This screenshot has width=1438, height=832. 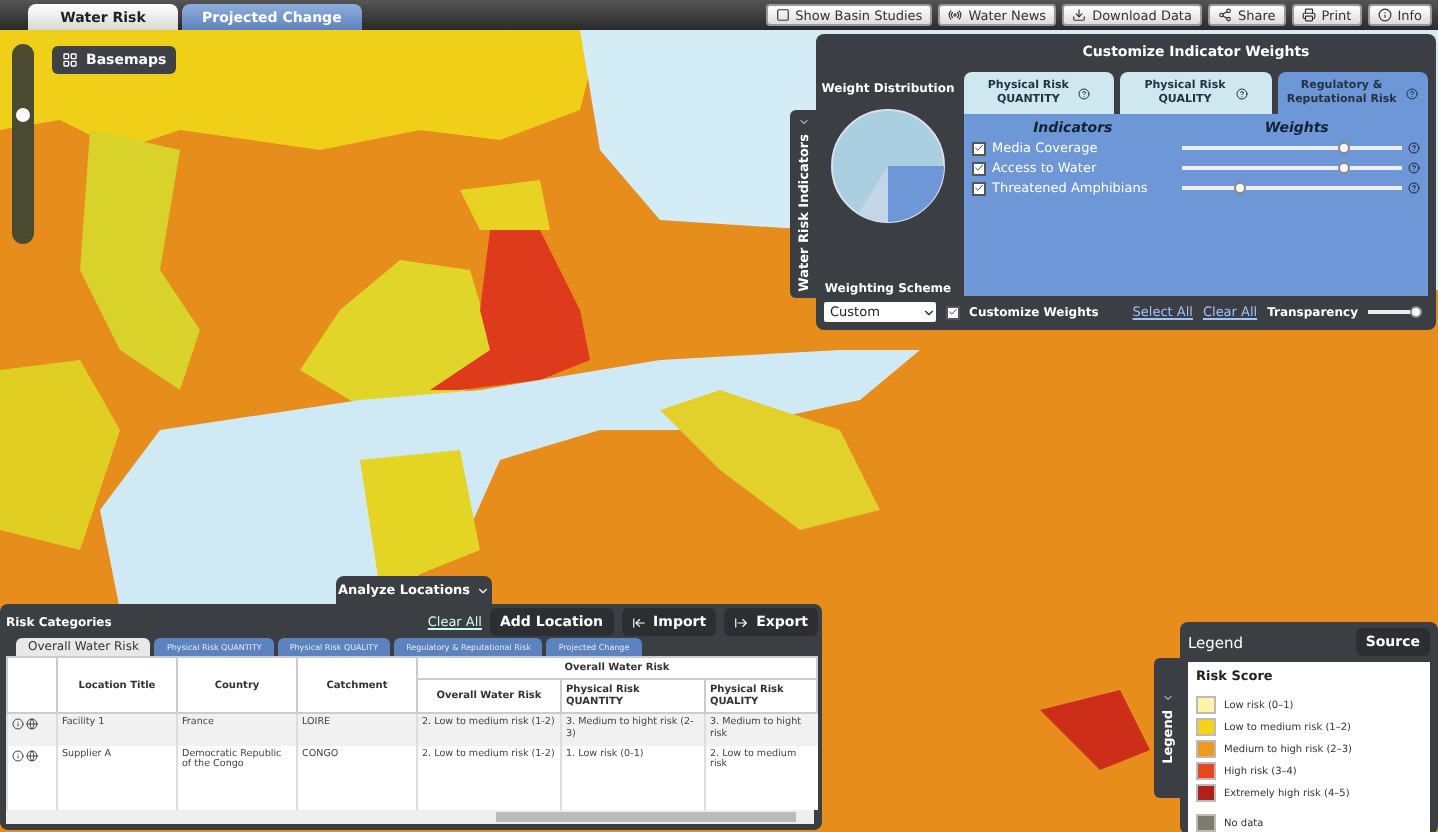 What do you see at coordinates (70, 60) in the screenshot?
I see `grid-icon` at bounding box center [70, 60].